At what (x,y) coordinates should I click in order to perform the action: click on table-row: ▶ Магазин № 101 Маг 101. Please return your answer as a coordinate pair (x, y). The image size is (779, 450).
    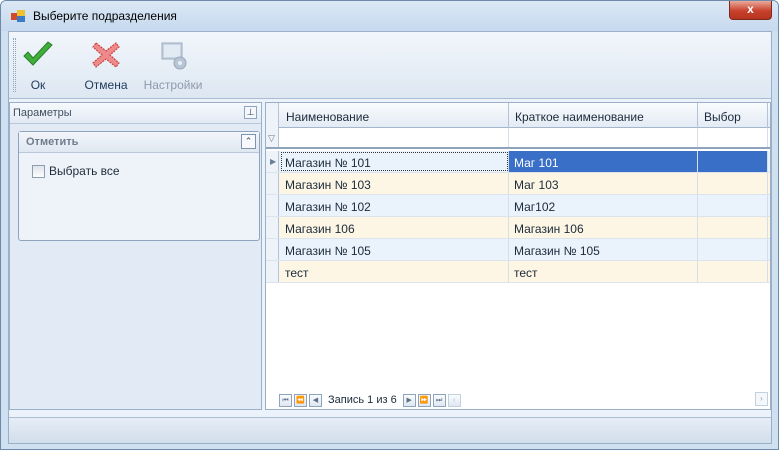
    Looking at the image, I should click on (518, 162).